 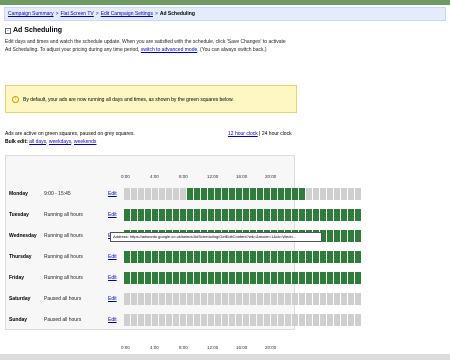 What do you see at coordinates (112, 320) in the screenshot?
I see `edit-sunday-link: Edit` at bounding box center [112, 320].